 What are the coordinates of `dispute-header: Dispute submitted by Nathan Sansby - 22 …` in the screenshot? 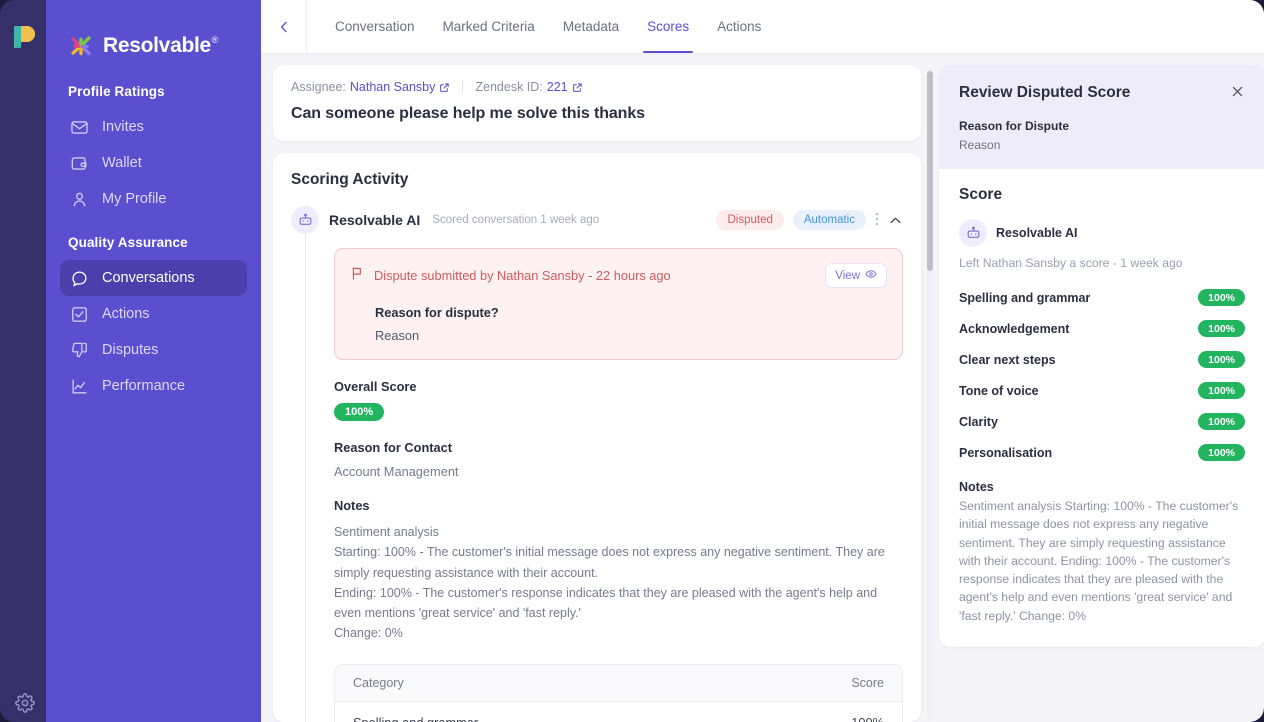 It's located at (618, 275).